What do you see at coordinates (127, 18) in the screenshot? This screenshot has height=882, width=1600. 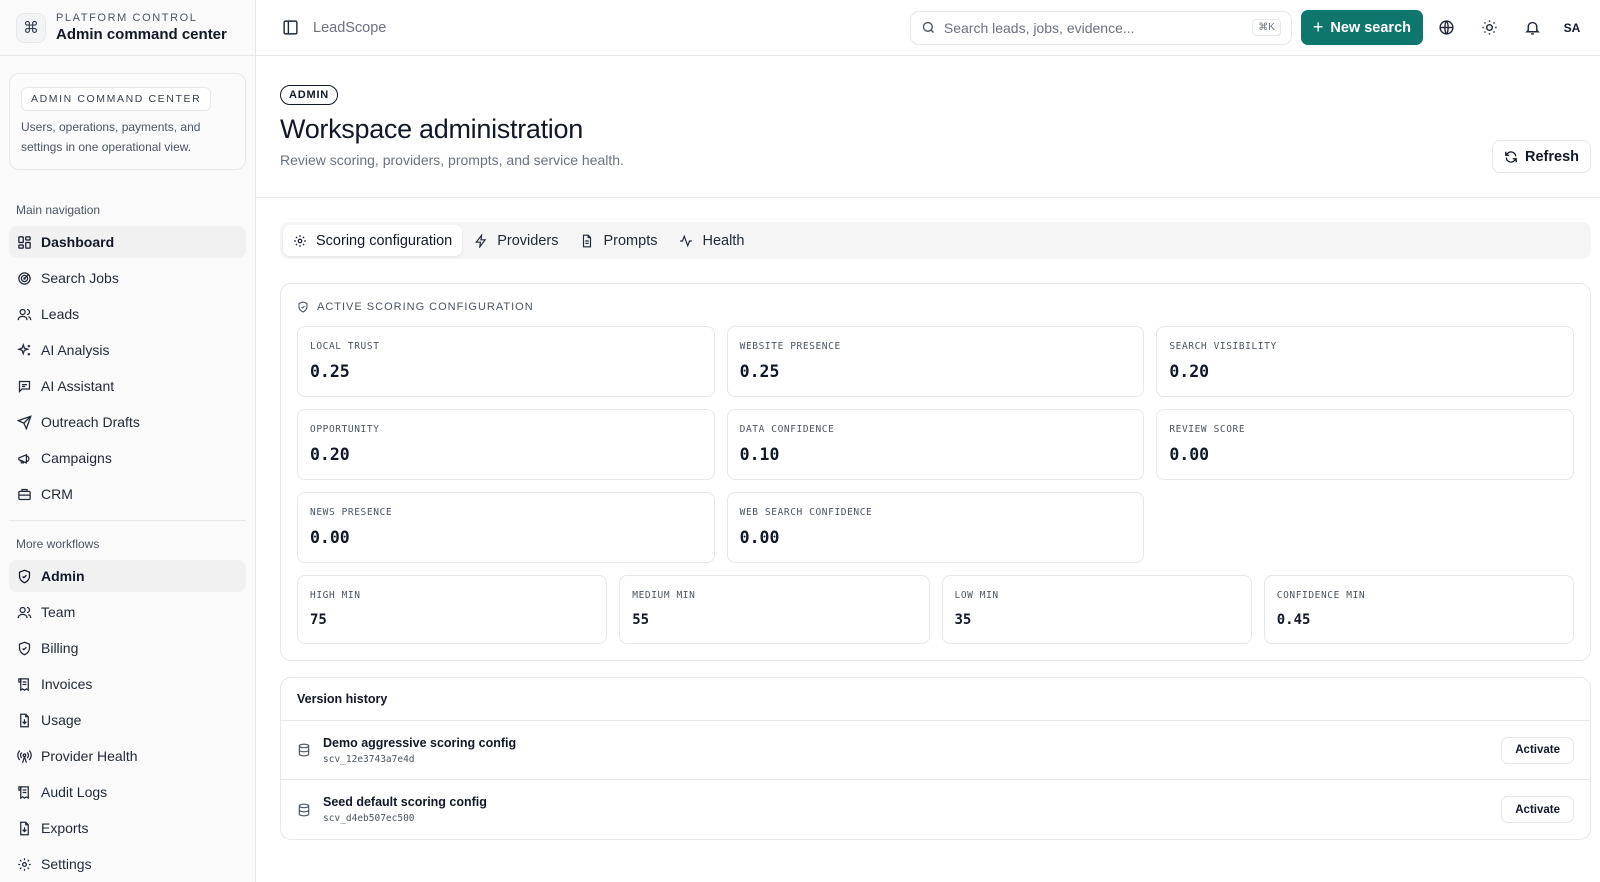 I see `brand-eyebrow: PLATFORM CONTROL` at bounding box center [127, 18].